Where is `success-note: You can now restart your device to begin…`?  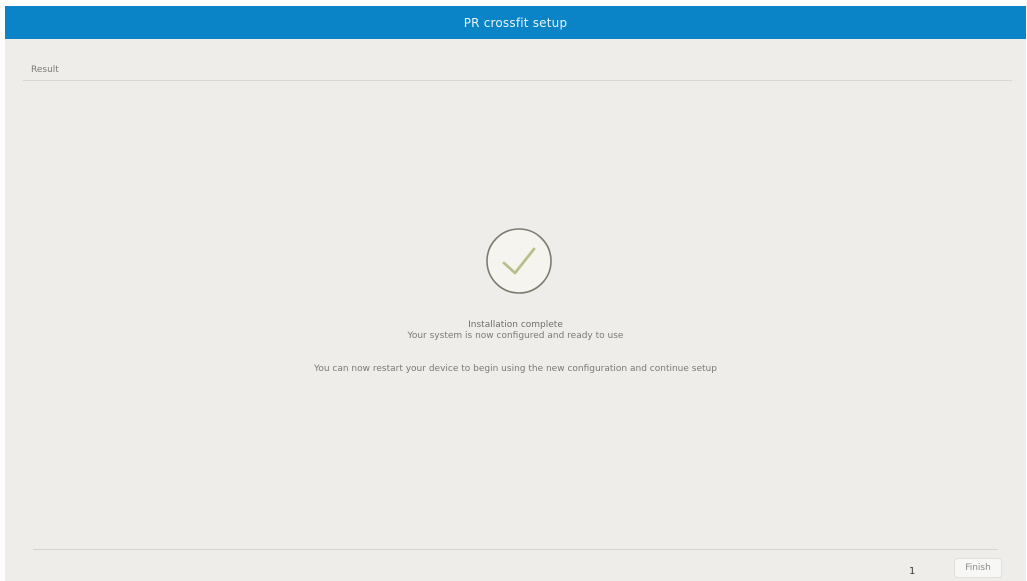 success-note: You can now restart your device to begin… is located at coordinates (515, 369).